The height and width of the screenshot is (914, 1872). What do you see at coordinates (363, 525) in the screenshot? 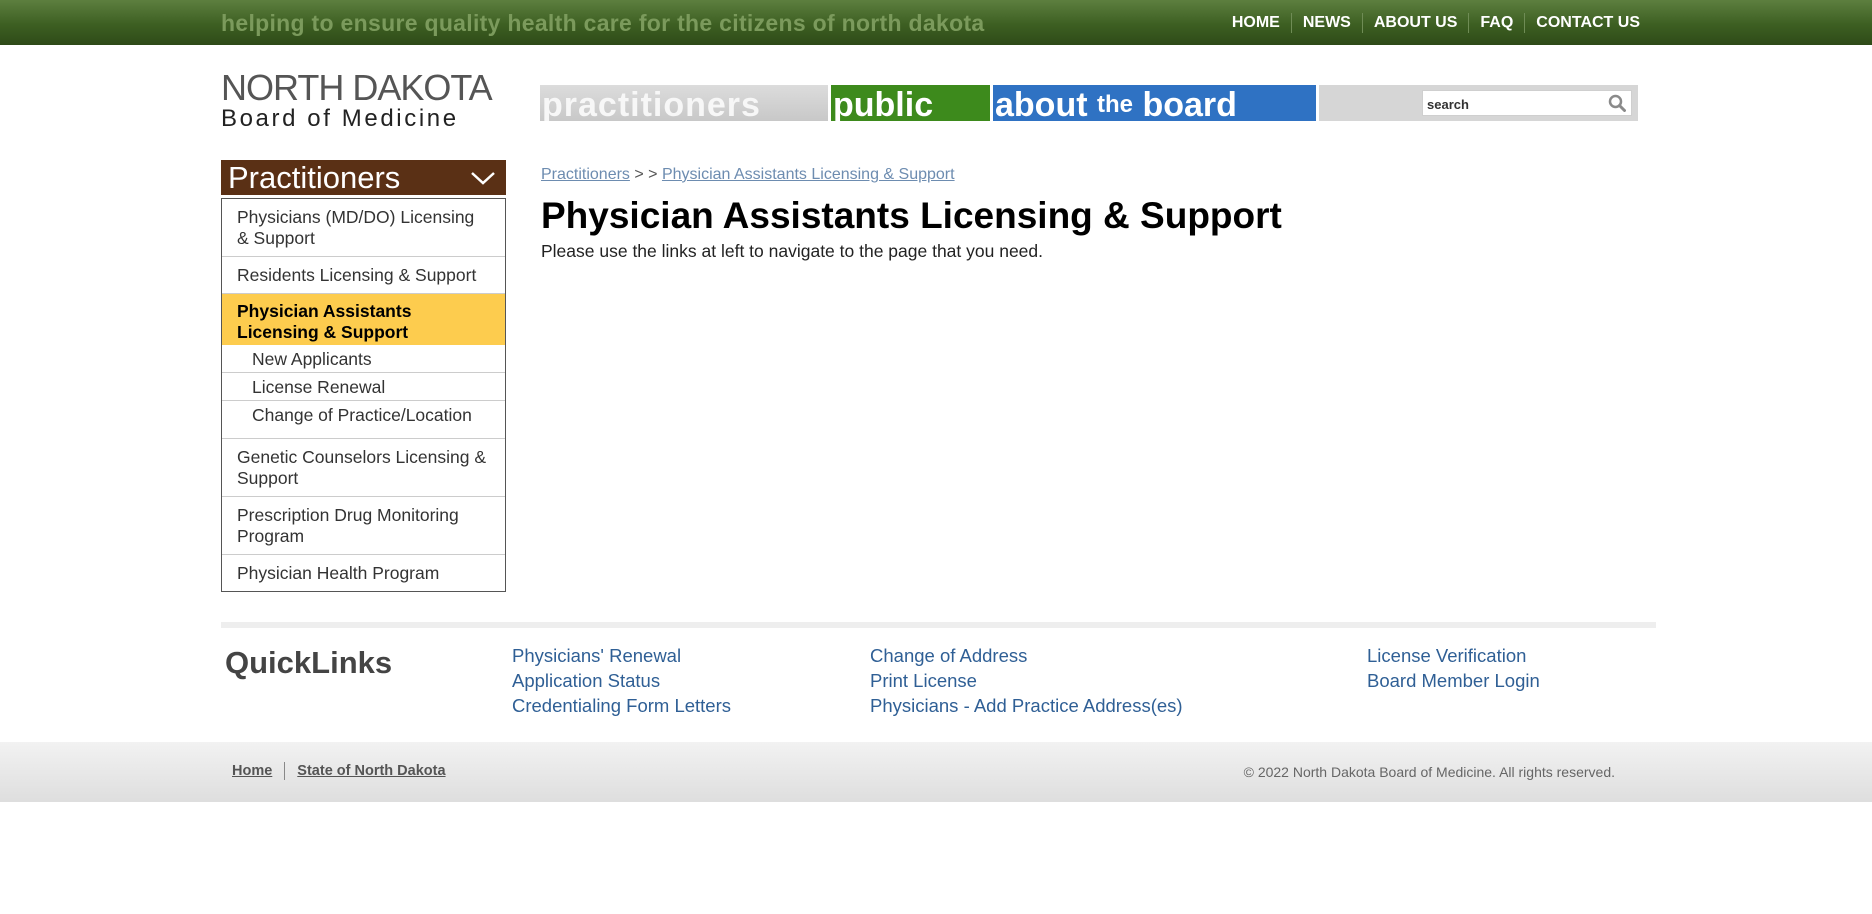
I see `sidebar-item-prescription-drug-monitoring: Prescription Drug Monitoring Program` at bounding box center [363, 525].